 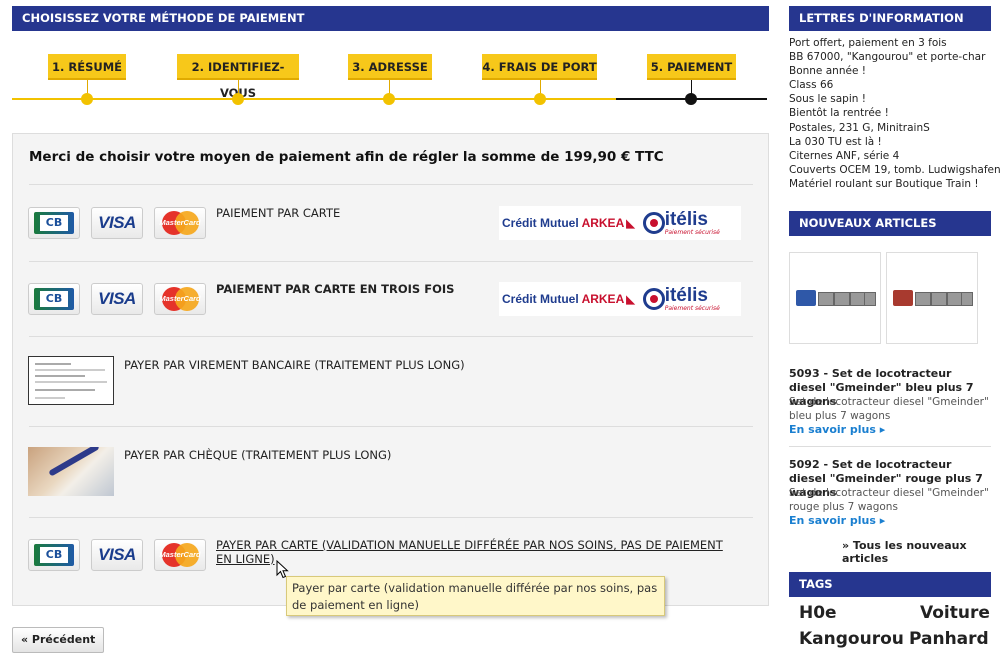 I want to click on newsletter-item: Matériel roulant sur Boutique Train !, so click(x=895, y=184).